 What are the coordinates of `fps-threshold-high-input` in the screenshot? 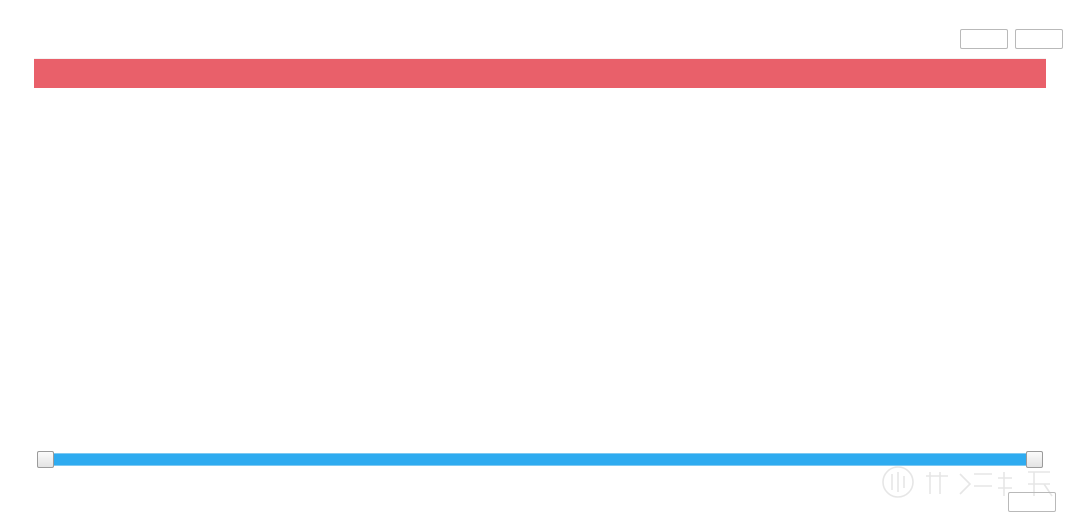 It's located at (1039, 39).